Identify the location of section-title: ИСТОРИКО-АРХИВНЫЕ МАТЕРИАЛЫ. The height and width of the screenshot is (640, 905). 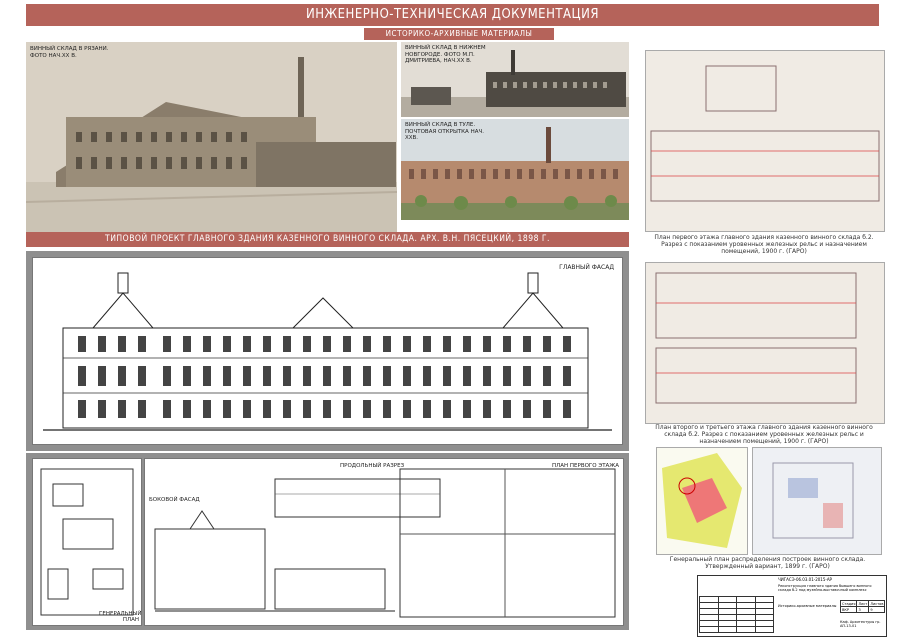
(459, 33).